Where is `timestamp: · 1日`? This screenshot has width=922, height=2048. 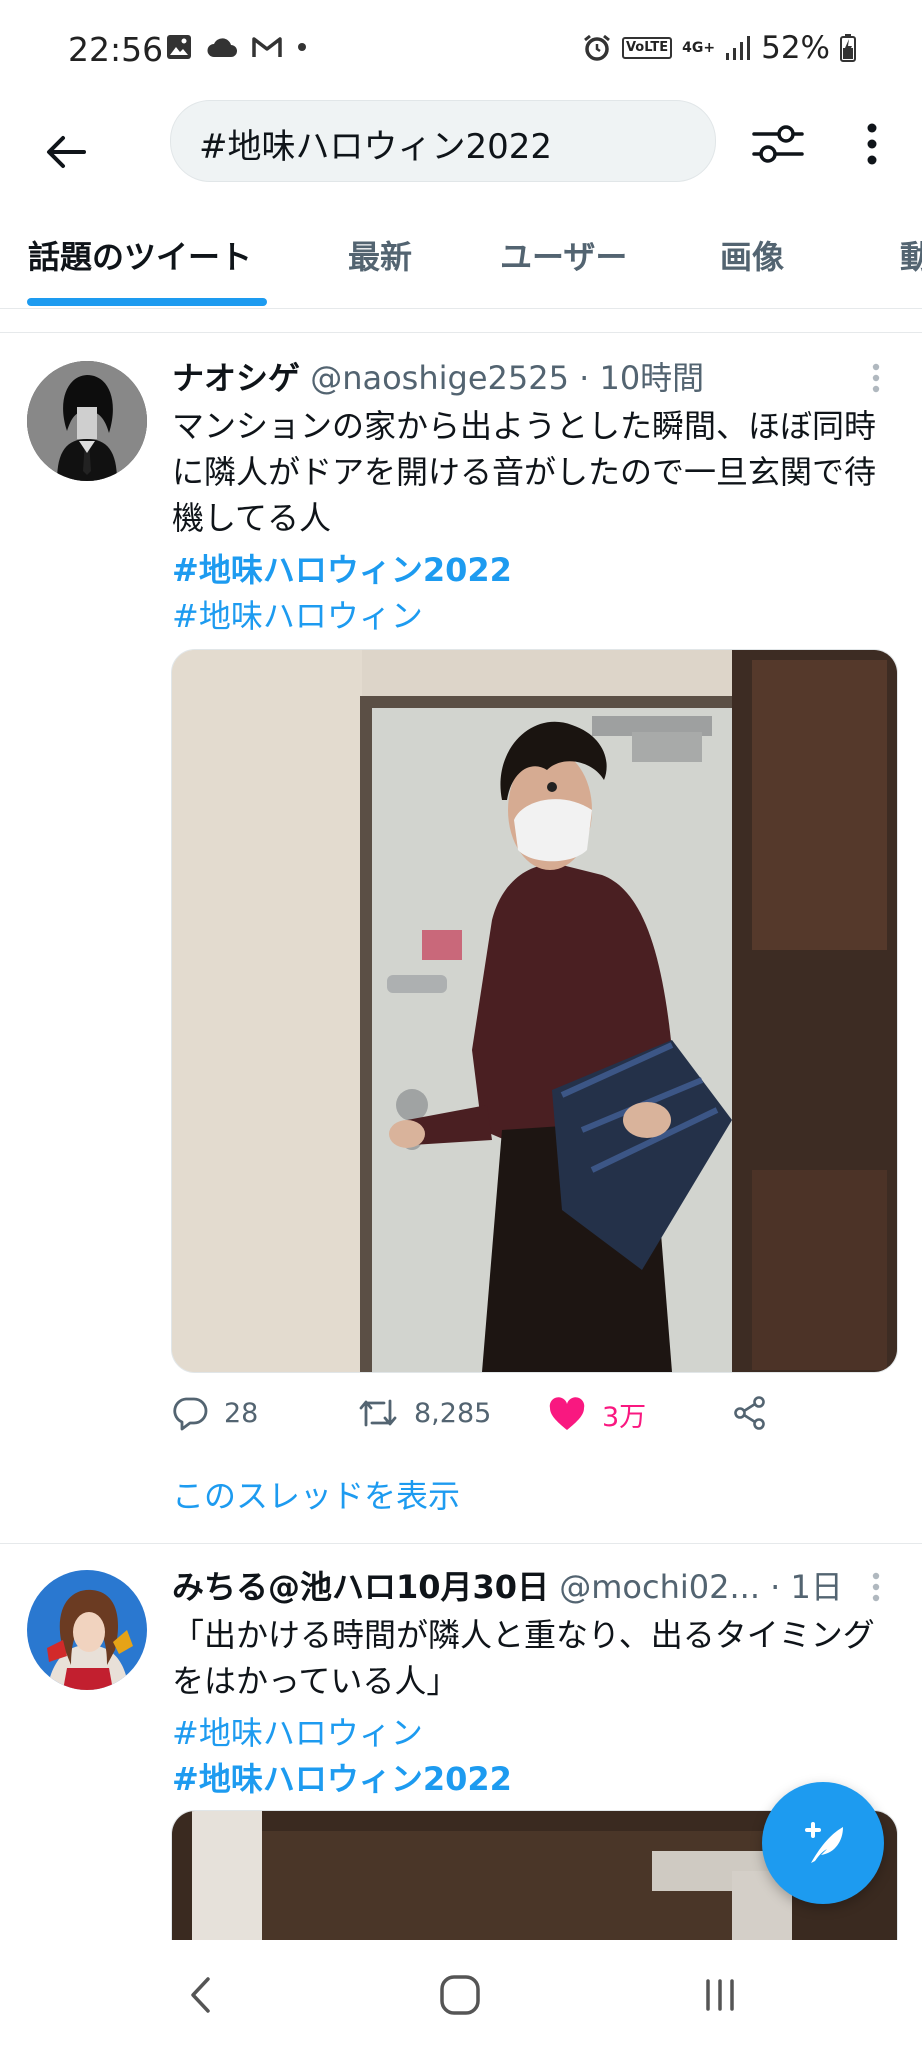
timestamp: · 1日 is located at coordinates (806, 1587).